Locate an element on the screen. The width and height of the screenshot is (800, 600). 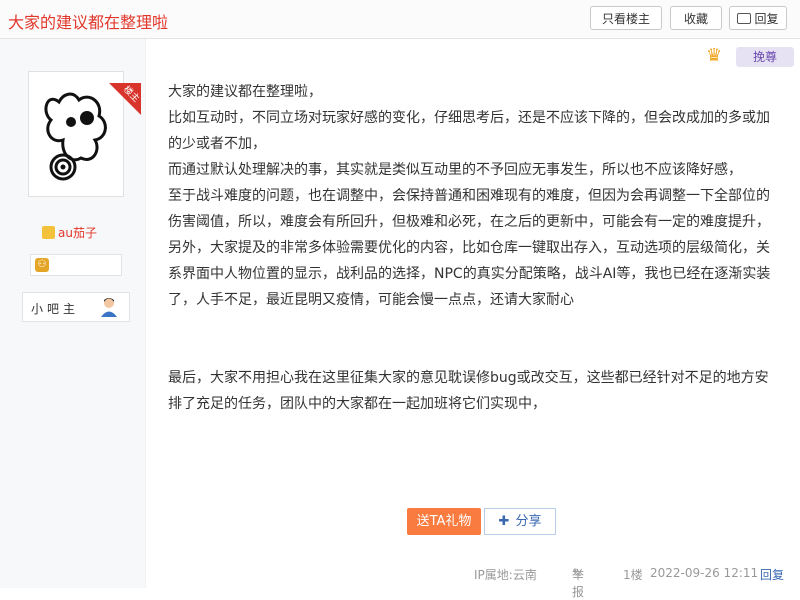
vip-icon is located at coordinates (48, 232).